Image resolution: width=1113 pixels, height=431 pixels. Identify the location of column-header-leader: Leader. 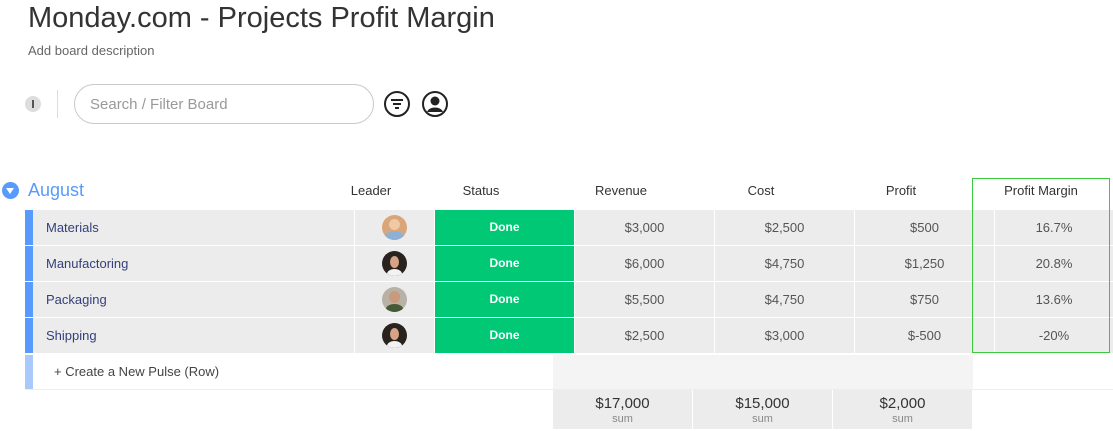
(371, 190).